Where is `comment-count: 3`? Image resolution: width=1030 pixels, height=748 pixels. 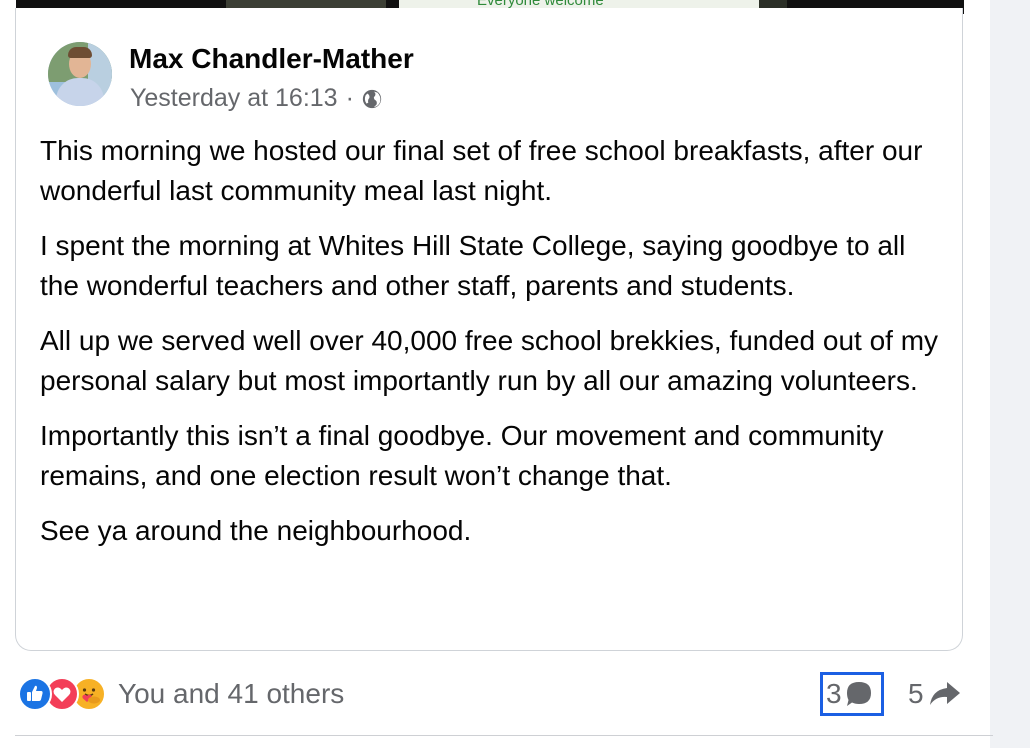
comment-count: 3 is located at coordinates (834, 693).